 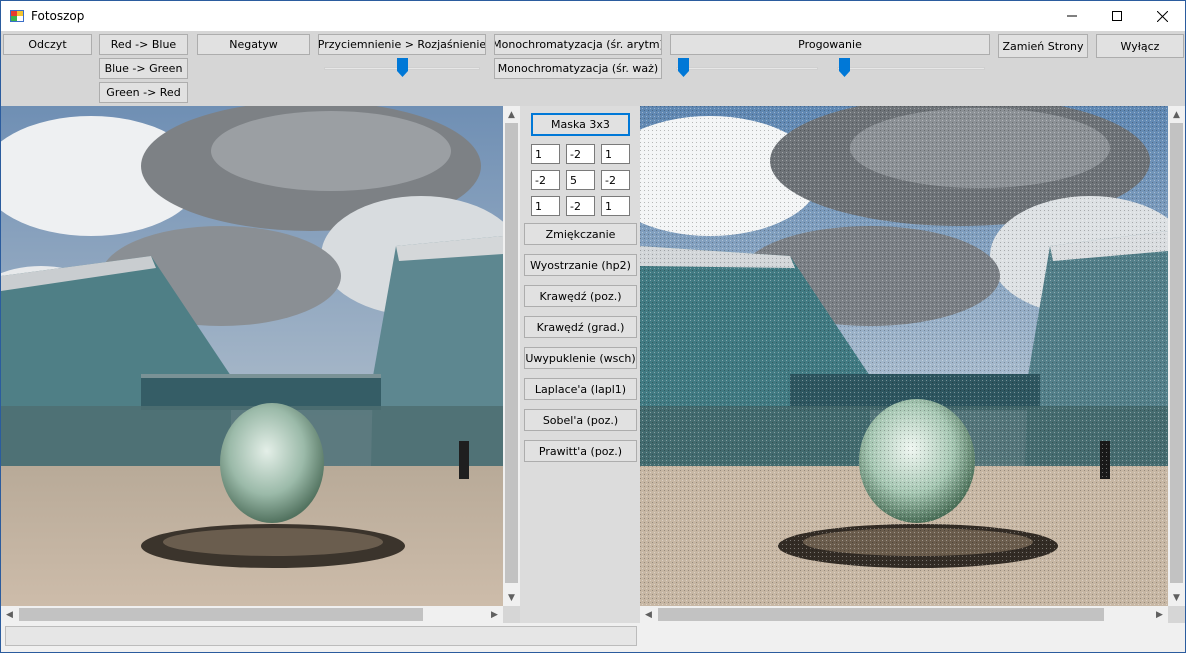 I want to click on app-icon, so click(x=17, y=16).